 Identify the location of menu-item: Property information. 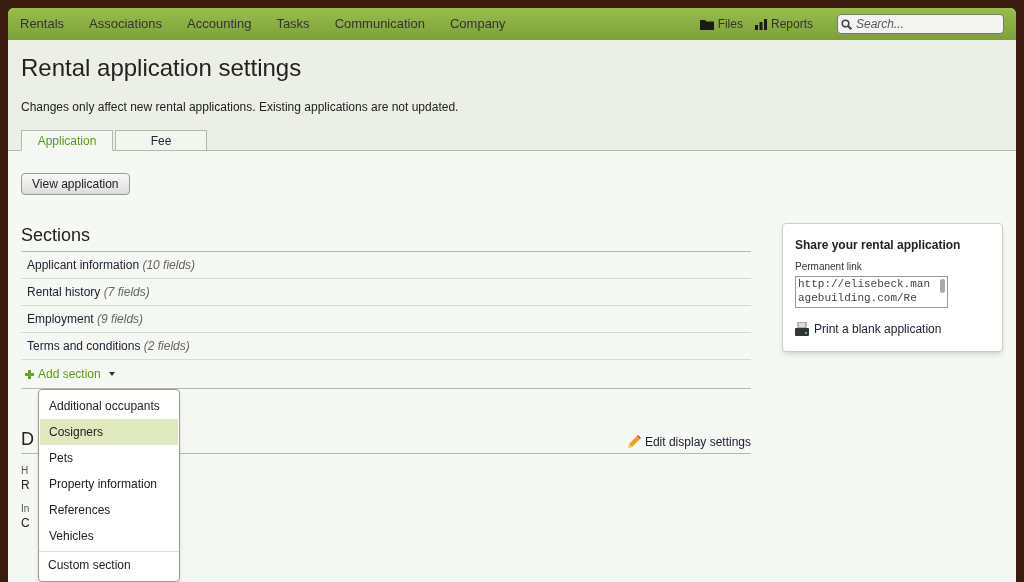
(109, 484).